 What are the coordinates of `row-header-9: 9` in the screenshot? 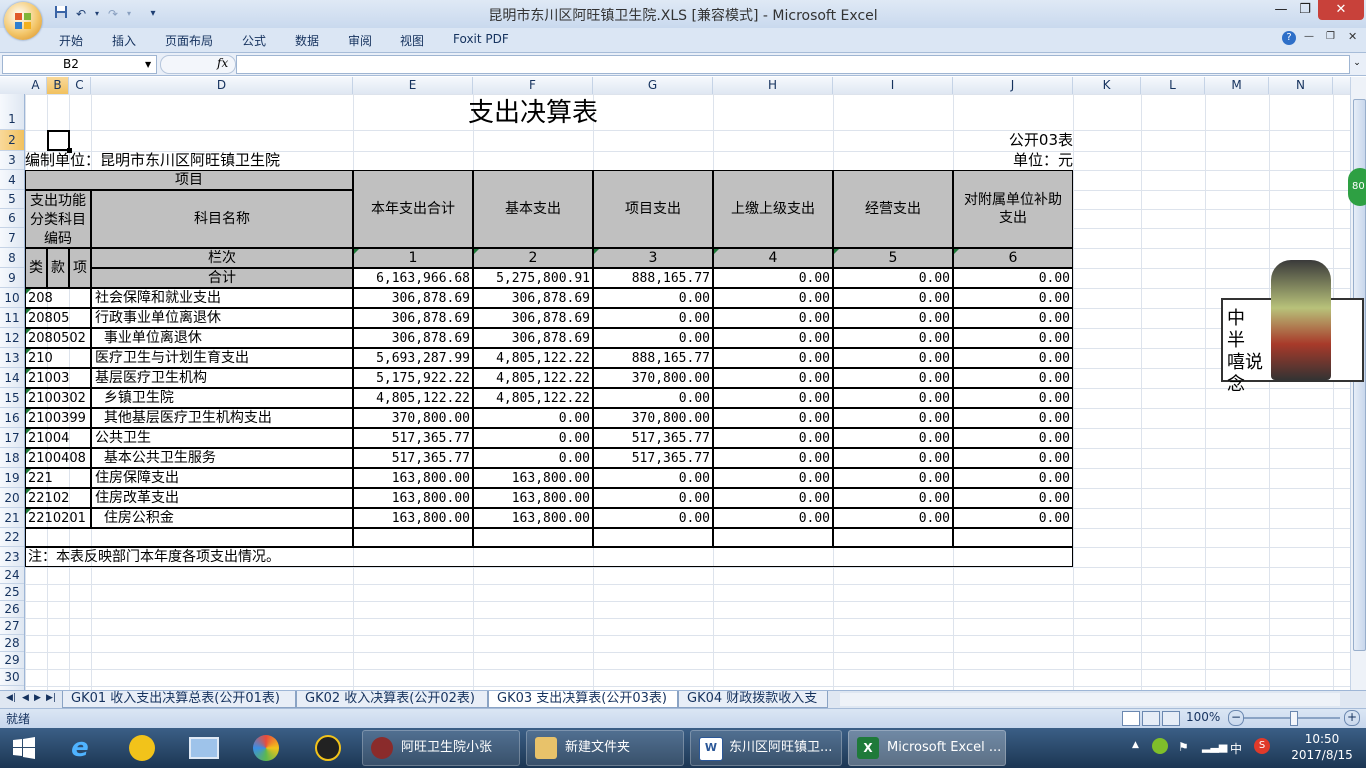 It's located at (12, 278).